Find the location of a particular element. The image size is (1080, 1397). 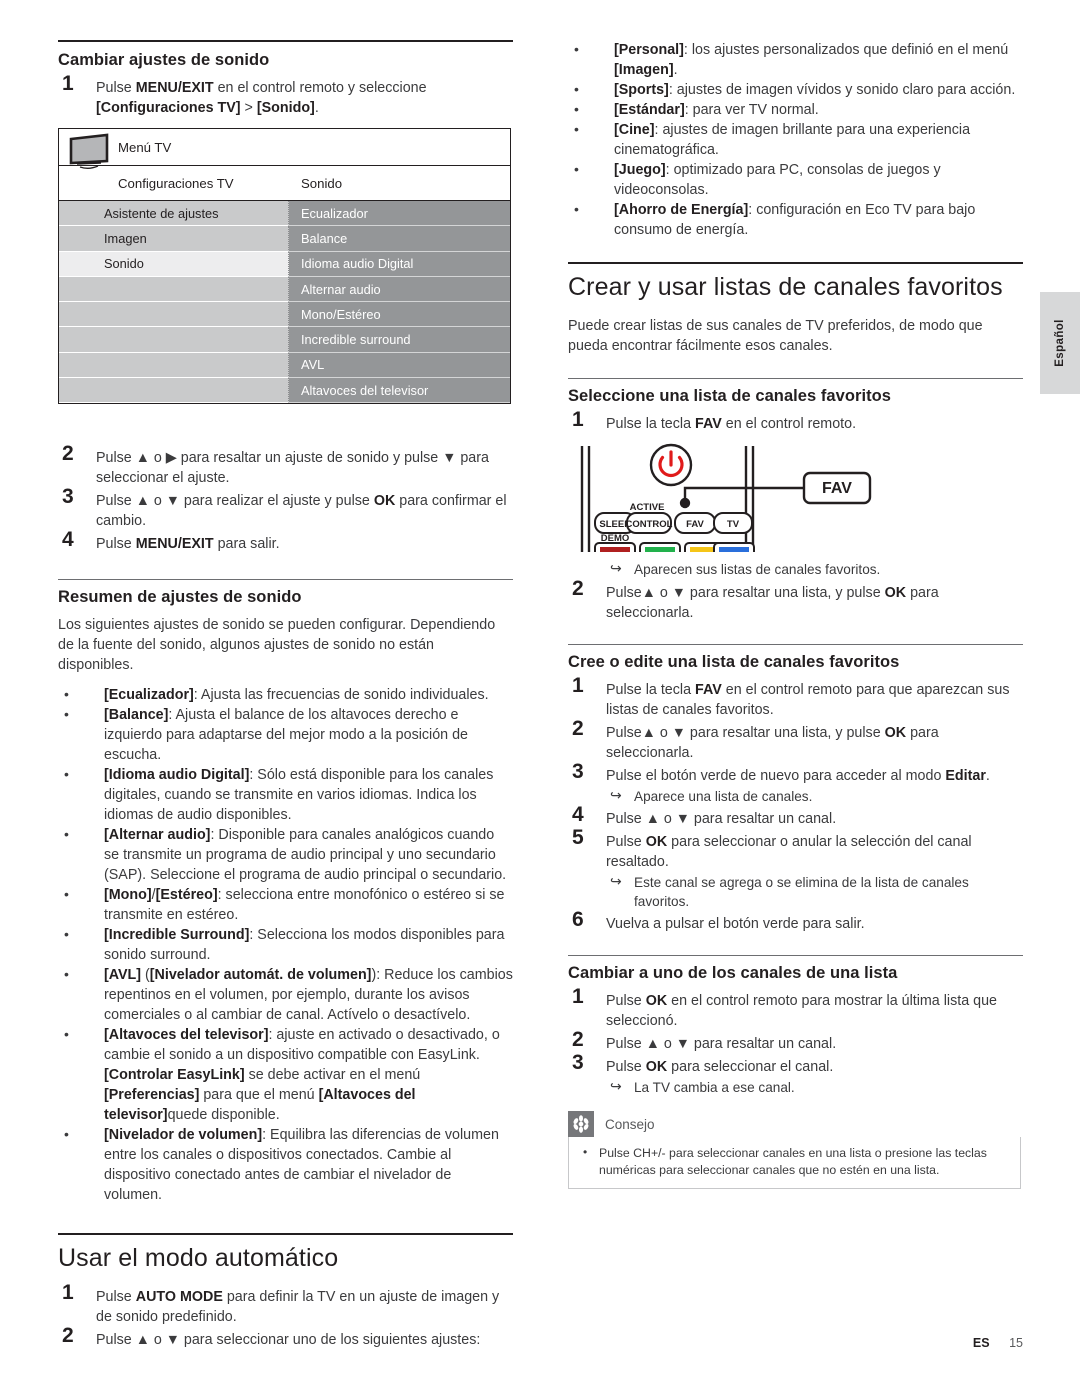

tv-menu-row: Asistente de ajustes Ecualizador is located at coordinates (284, 214).